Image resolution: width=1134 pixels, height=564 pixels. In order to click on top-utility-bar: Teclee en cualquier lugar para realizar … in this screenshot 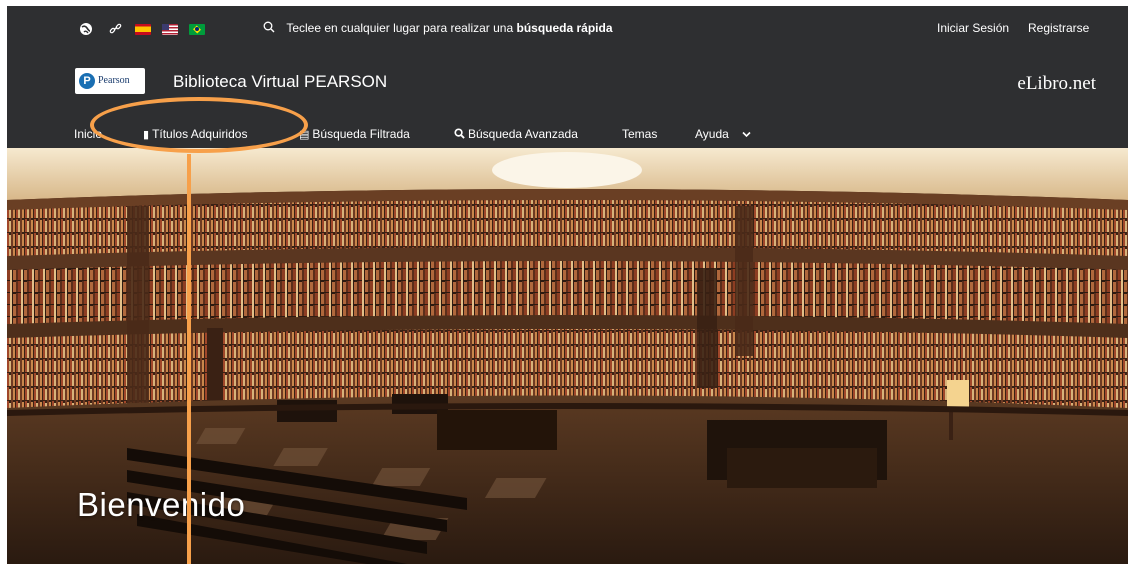, I will do `click(567, 30)`.